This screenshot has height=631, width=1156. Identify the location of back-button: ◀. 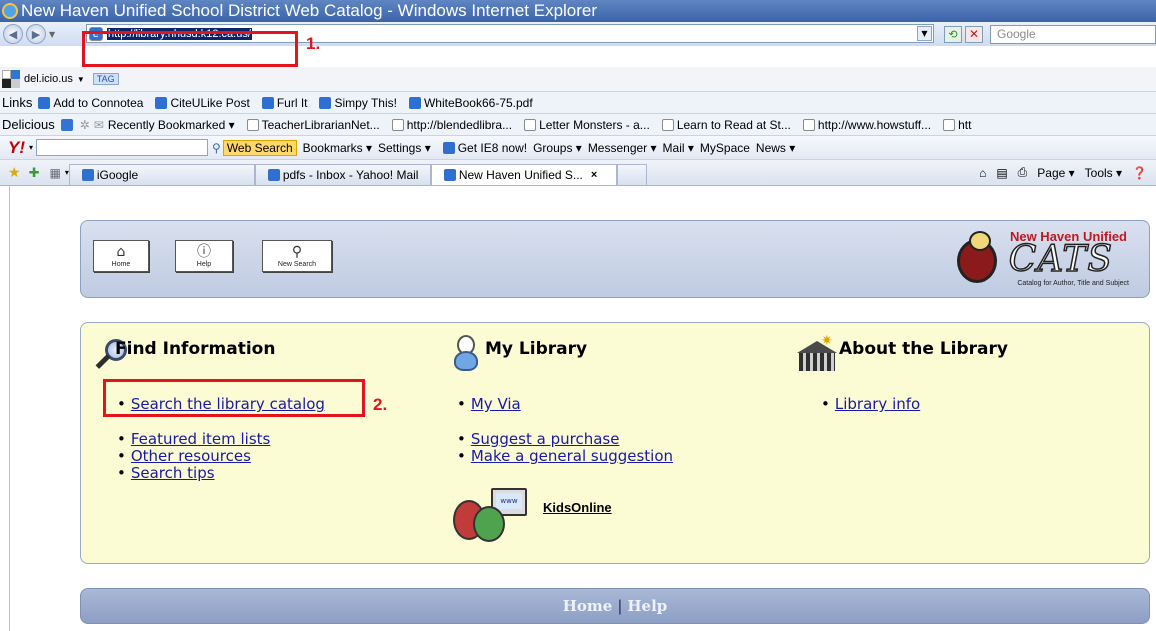
(13, 34).